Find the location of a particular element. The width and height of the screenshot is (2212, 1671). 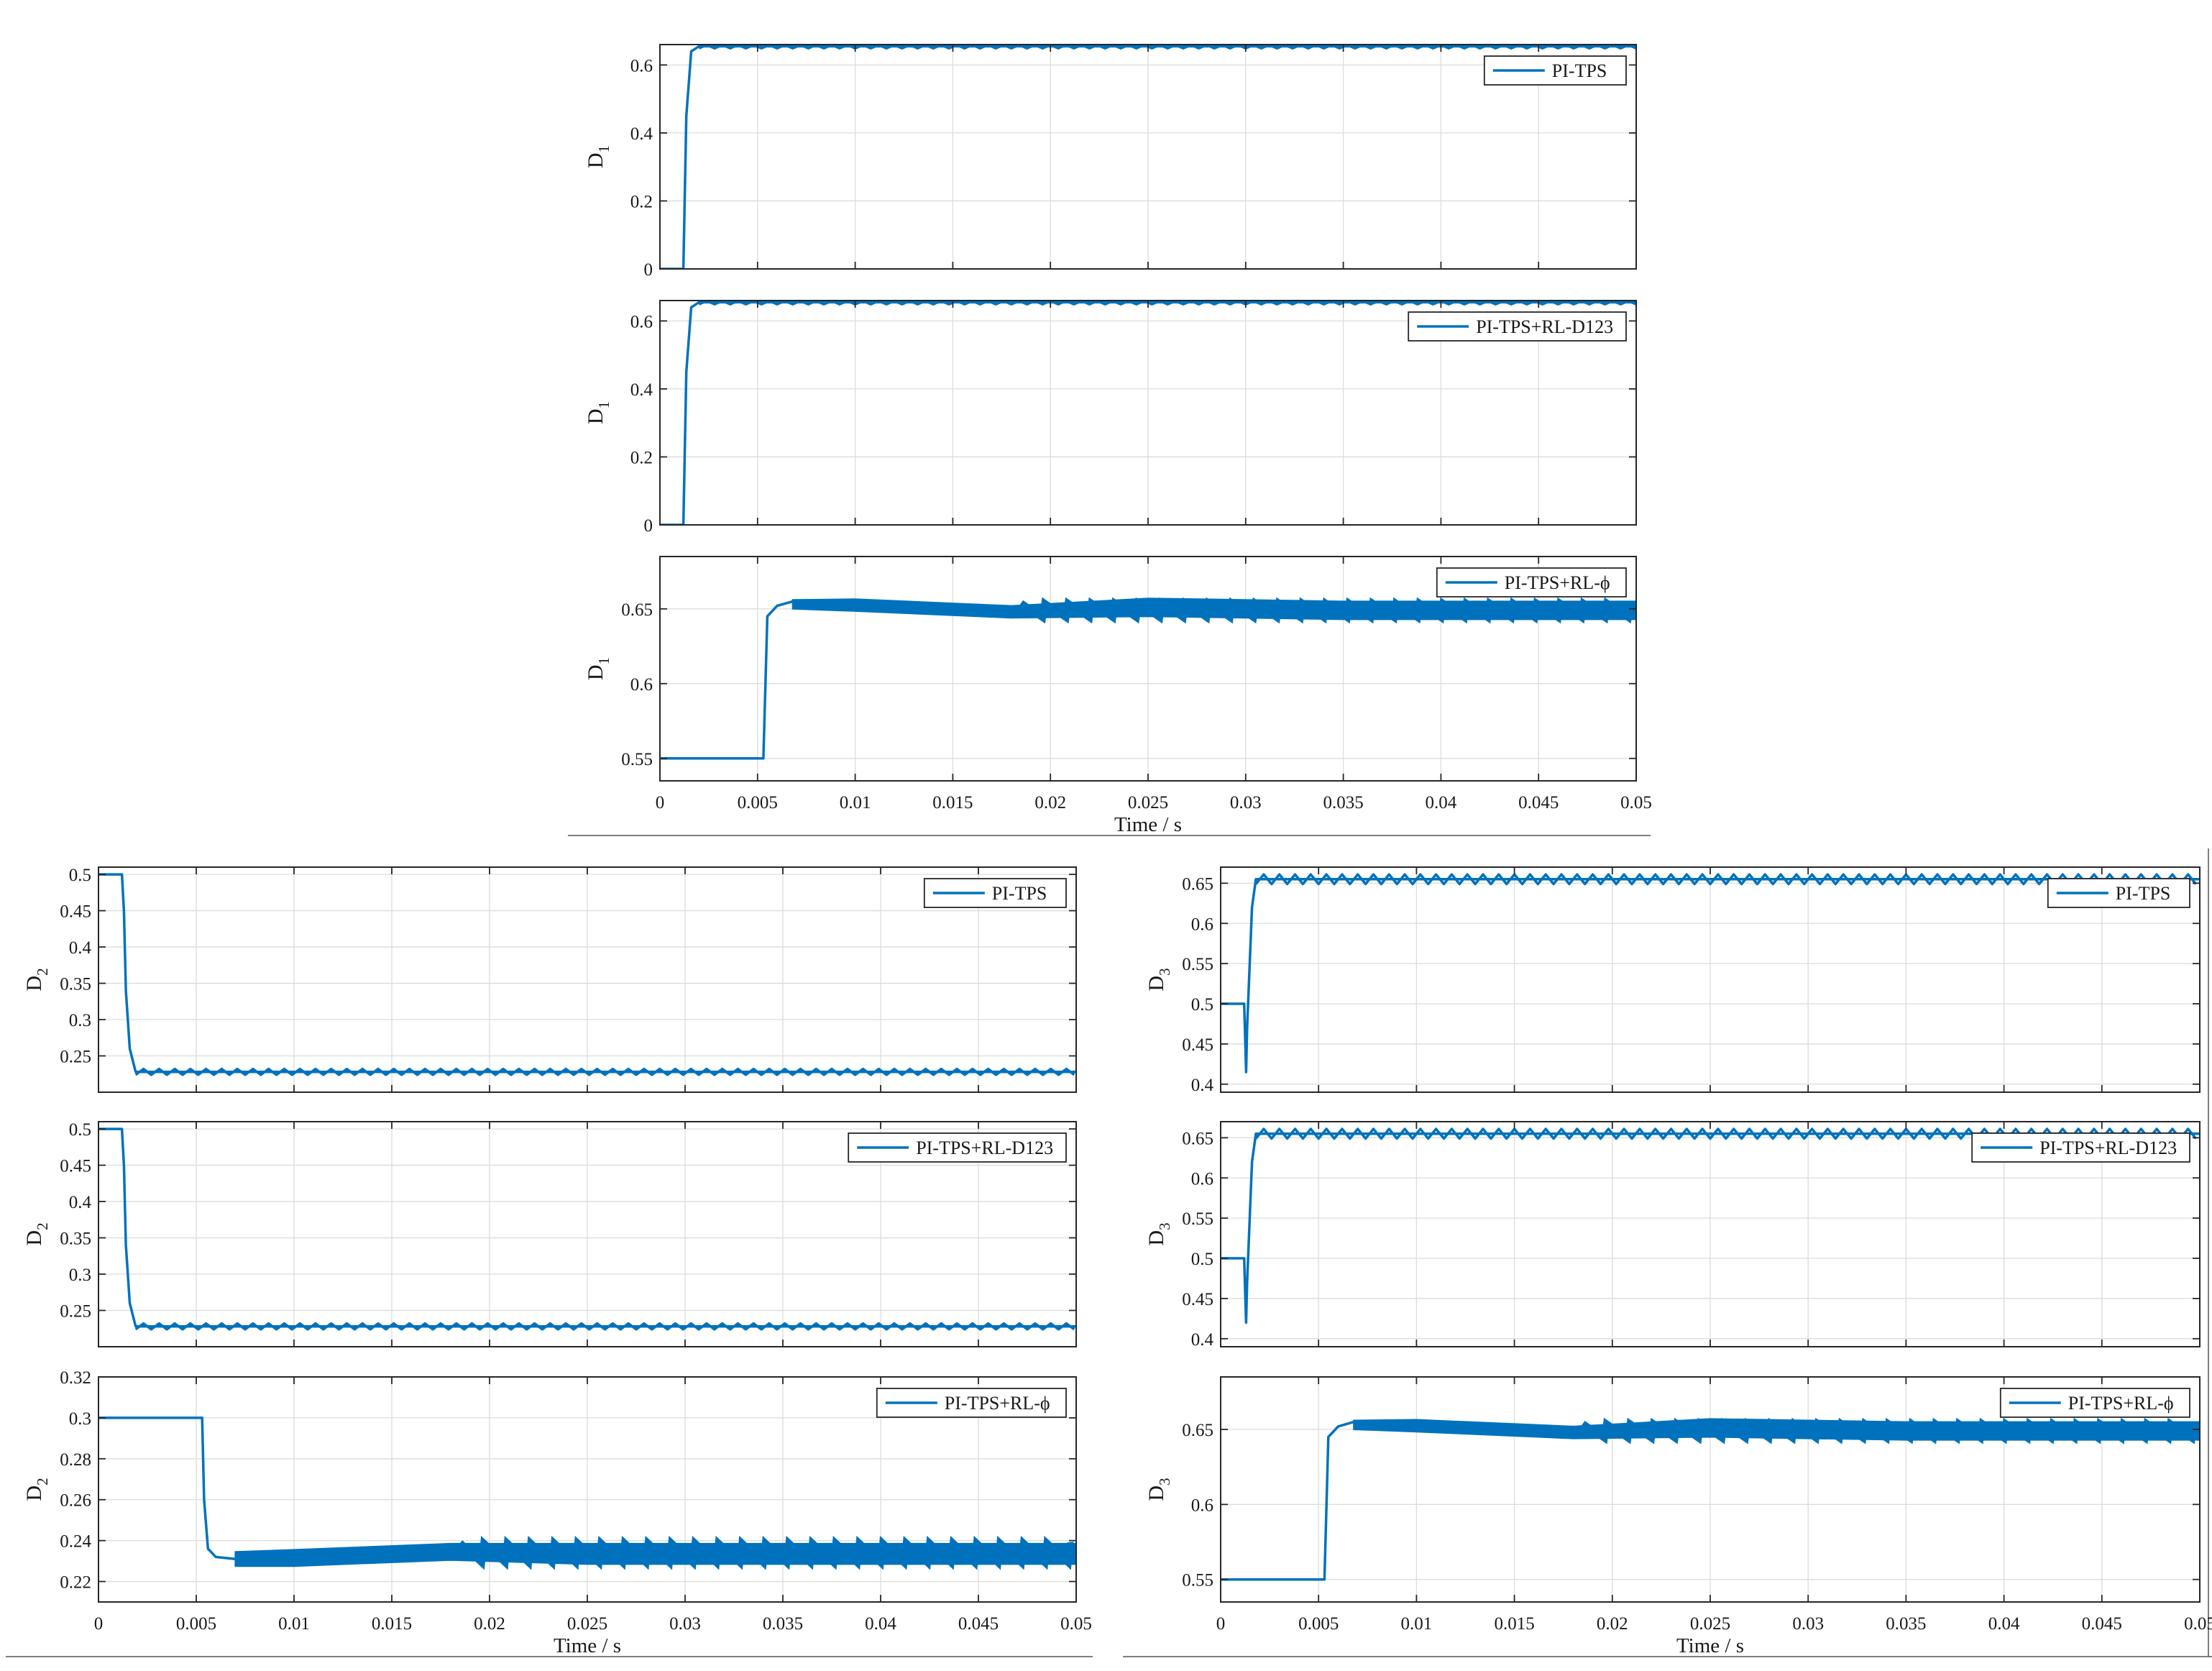

x-axis-label: Time / s is located at coordinates (1148, 825).